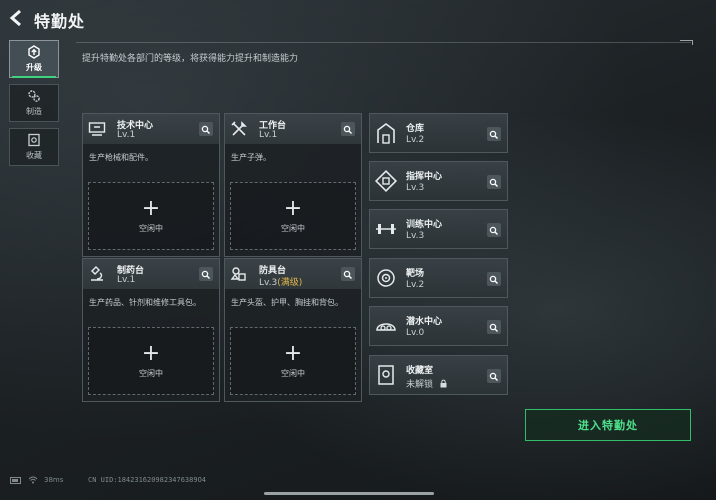 The height and width of the screenshot is (500, 716). I want to click on facility-name: 指挥中心, so click(424, 177).